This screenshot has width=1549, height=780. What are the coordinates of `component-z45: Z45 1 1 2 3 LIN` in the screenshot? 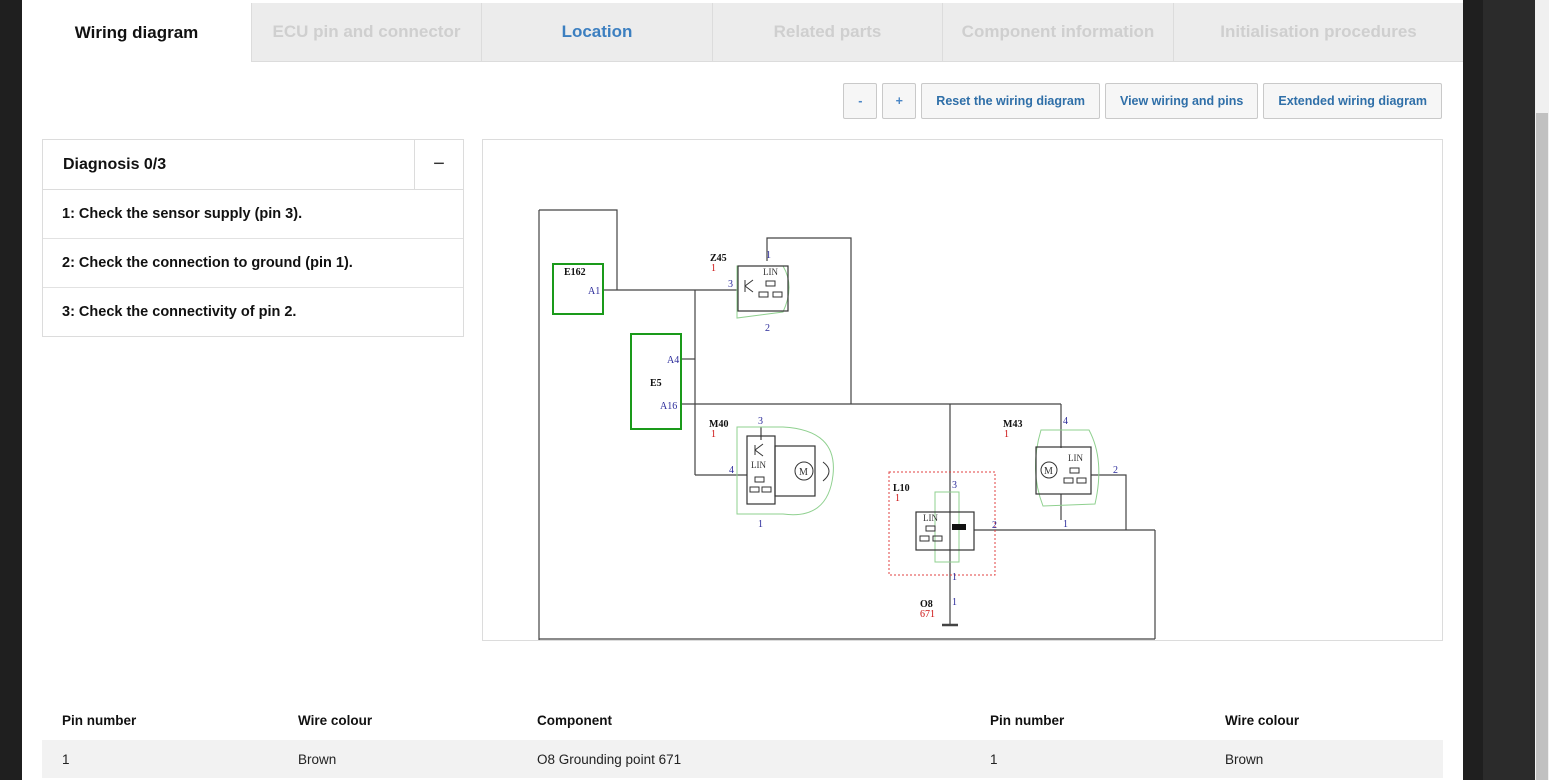 It's located at (750, 292).